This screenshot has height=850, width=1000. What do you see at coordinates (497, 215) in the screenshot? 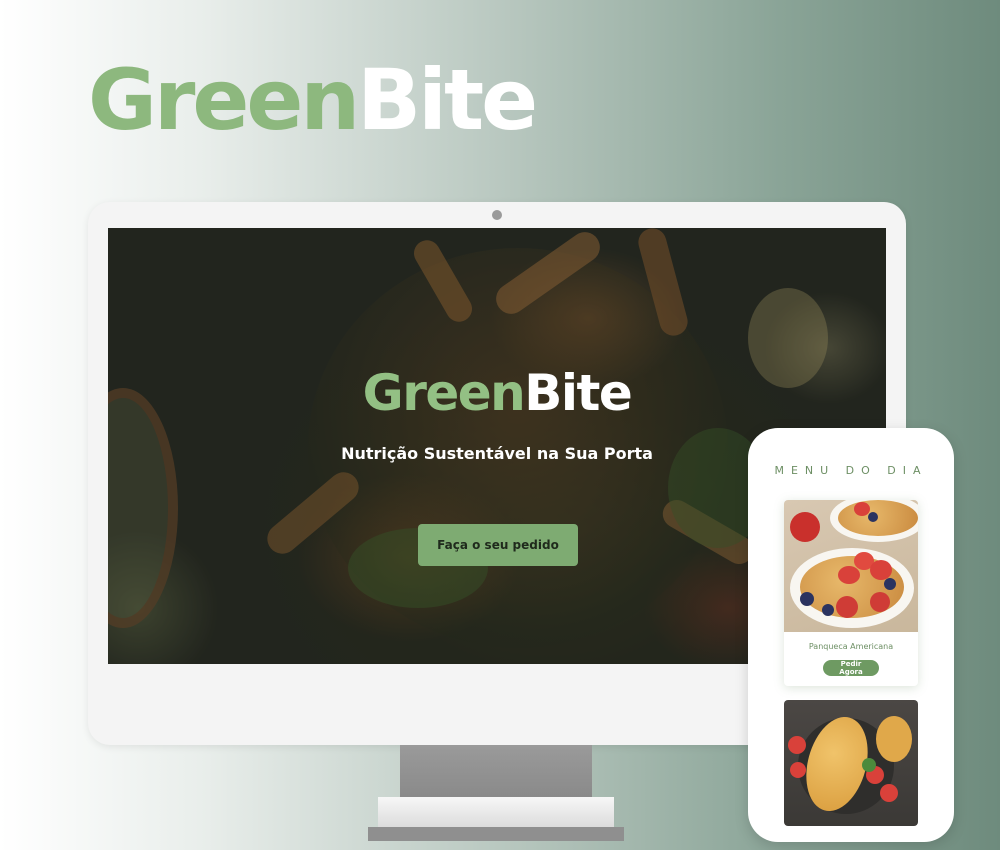
I see `camera-icon` at bounding box center [497, 215].